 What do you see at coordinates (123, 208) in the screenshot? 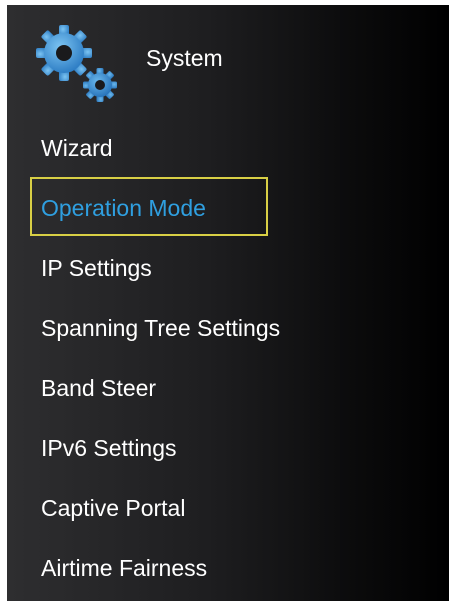
I see `sidebar-item-operation-mode: Operation Mode` at bounding box center [123, 208].